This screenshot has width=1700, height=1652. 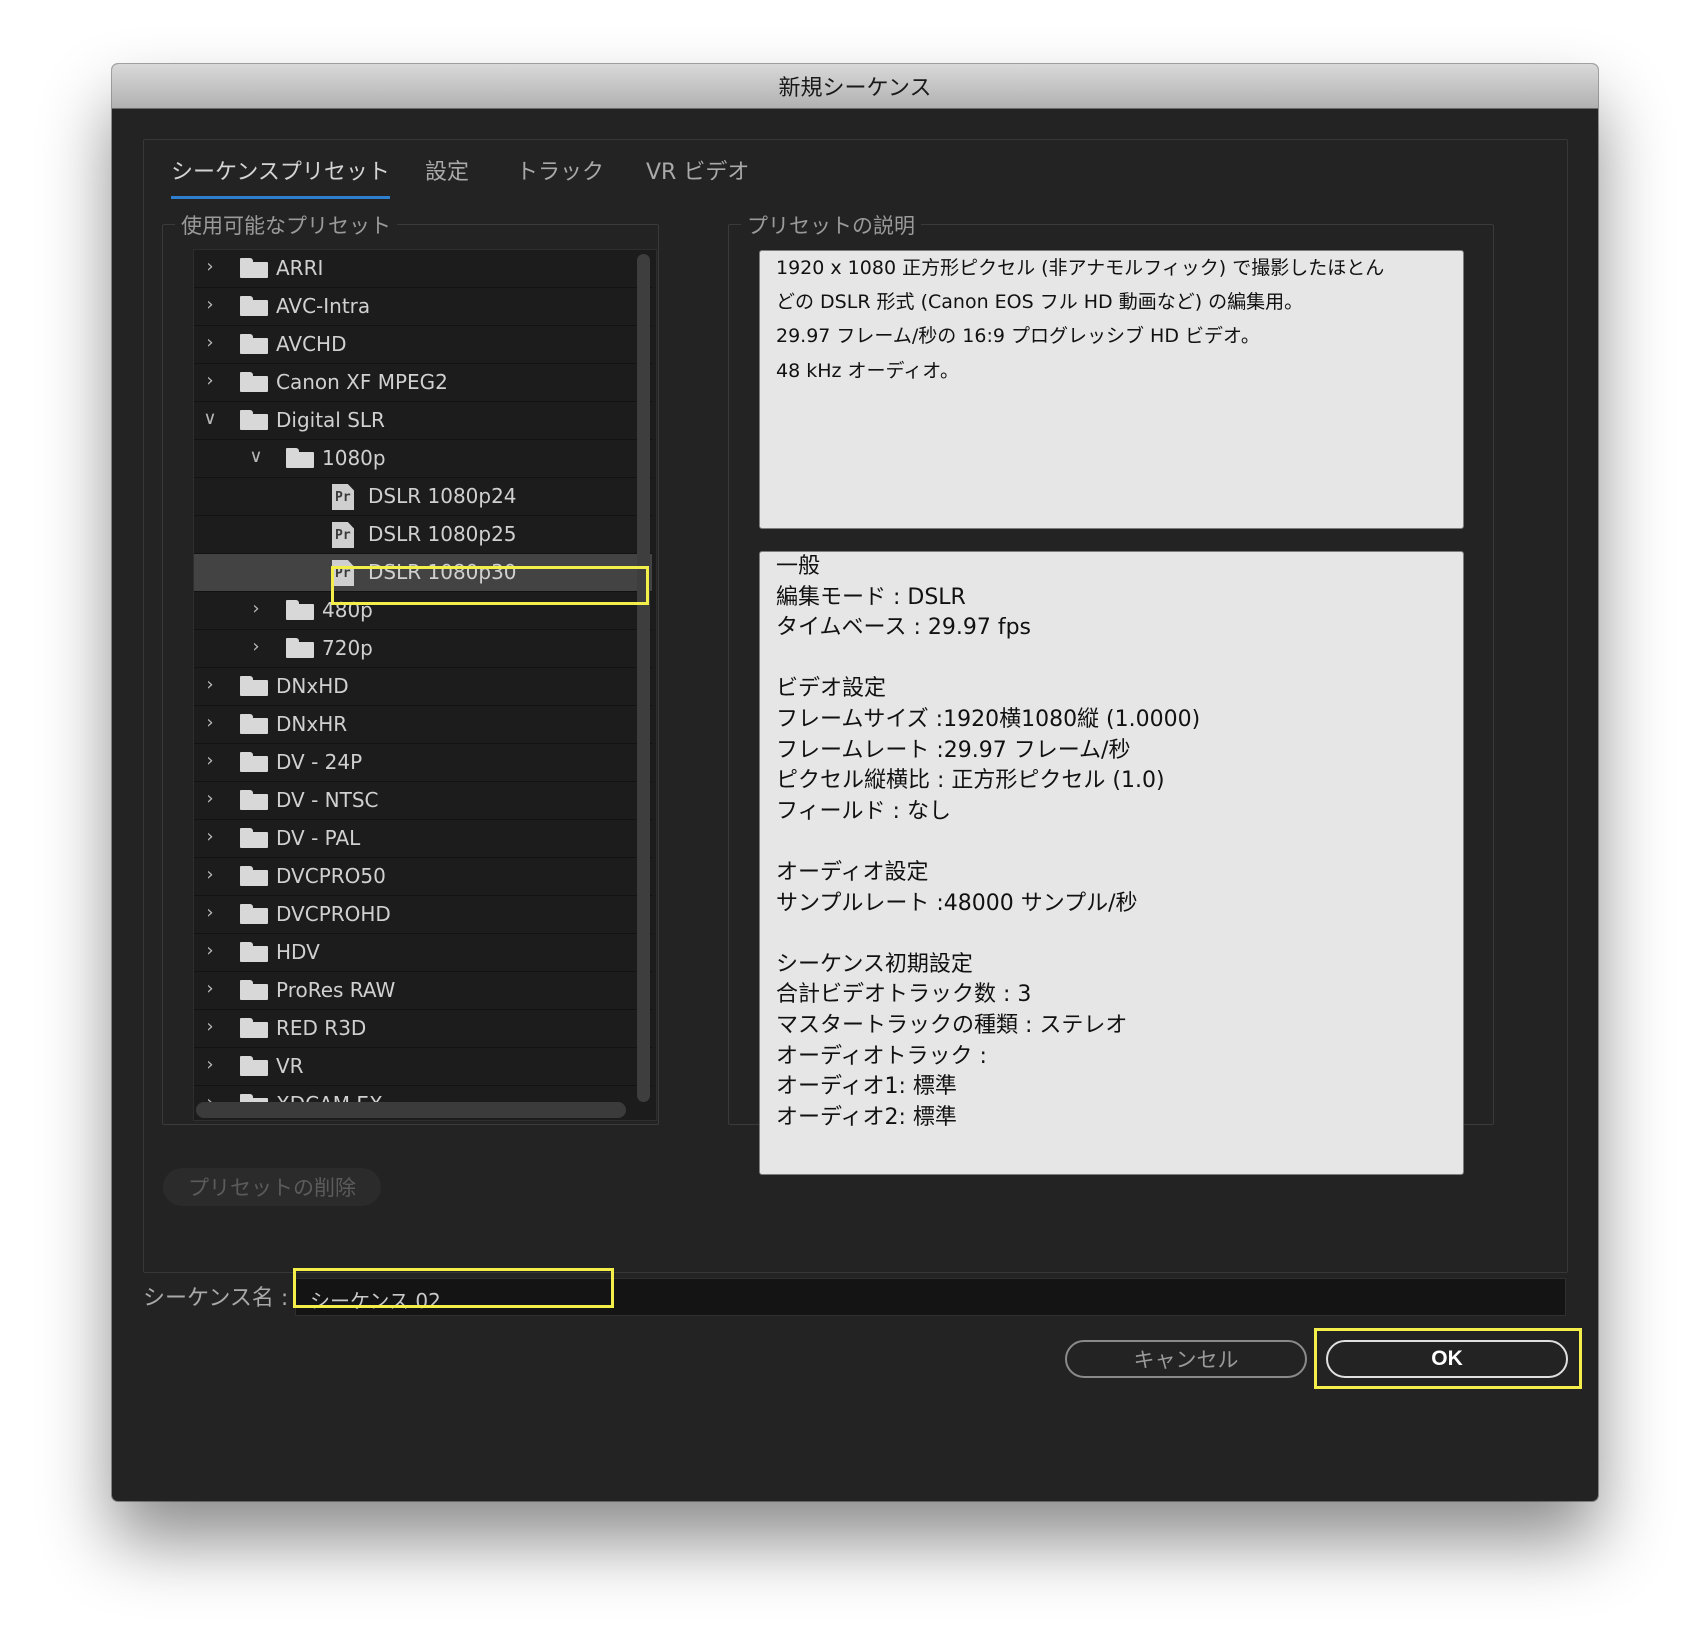 What do you see at coordinates (411, 1110) in the screenshot?
I see `tree-horizontal-scrollbar` at bounding box center [411, 1110].